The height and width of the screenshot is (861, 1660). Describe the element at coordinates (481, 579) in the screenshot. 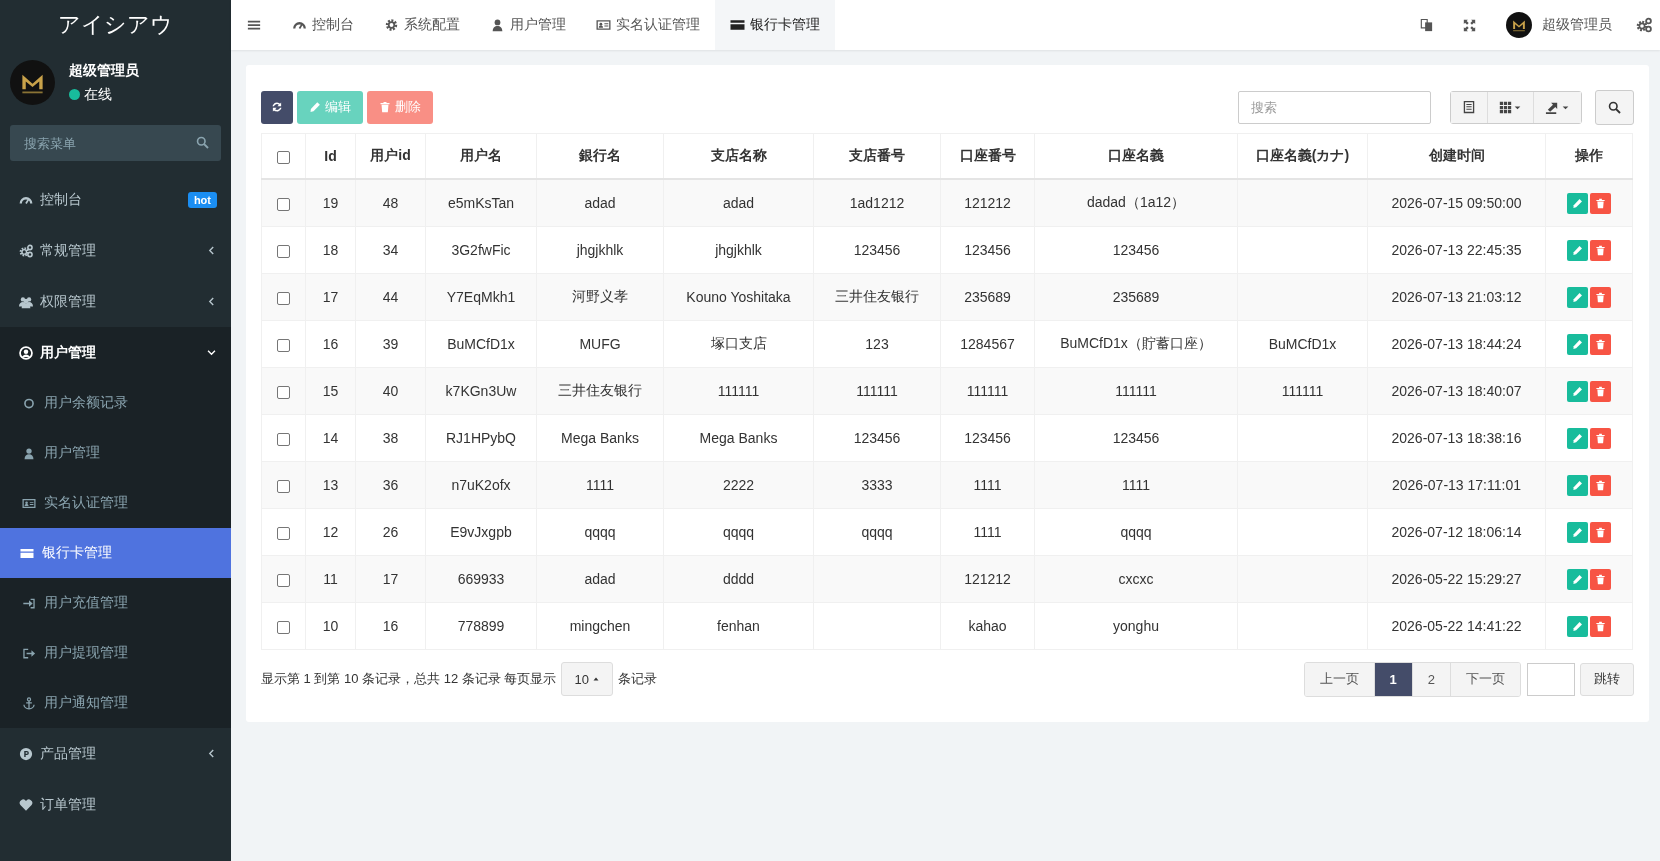

I see `table-cell: 669933` at that location.